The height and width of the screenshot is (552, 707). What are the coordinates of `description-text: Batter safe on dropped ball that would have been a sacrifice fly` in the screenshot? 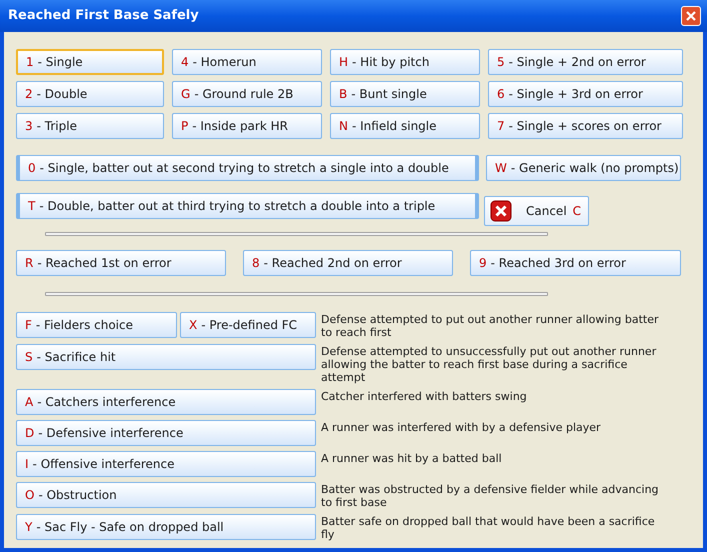 It's located at (488, 528).